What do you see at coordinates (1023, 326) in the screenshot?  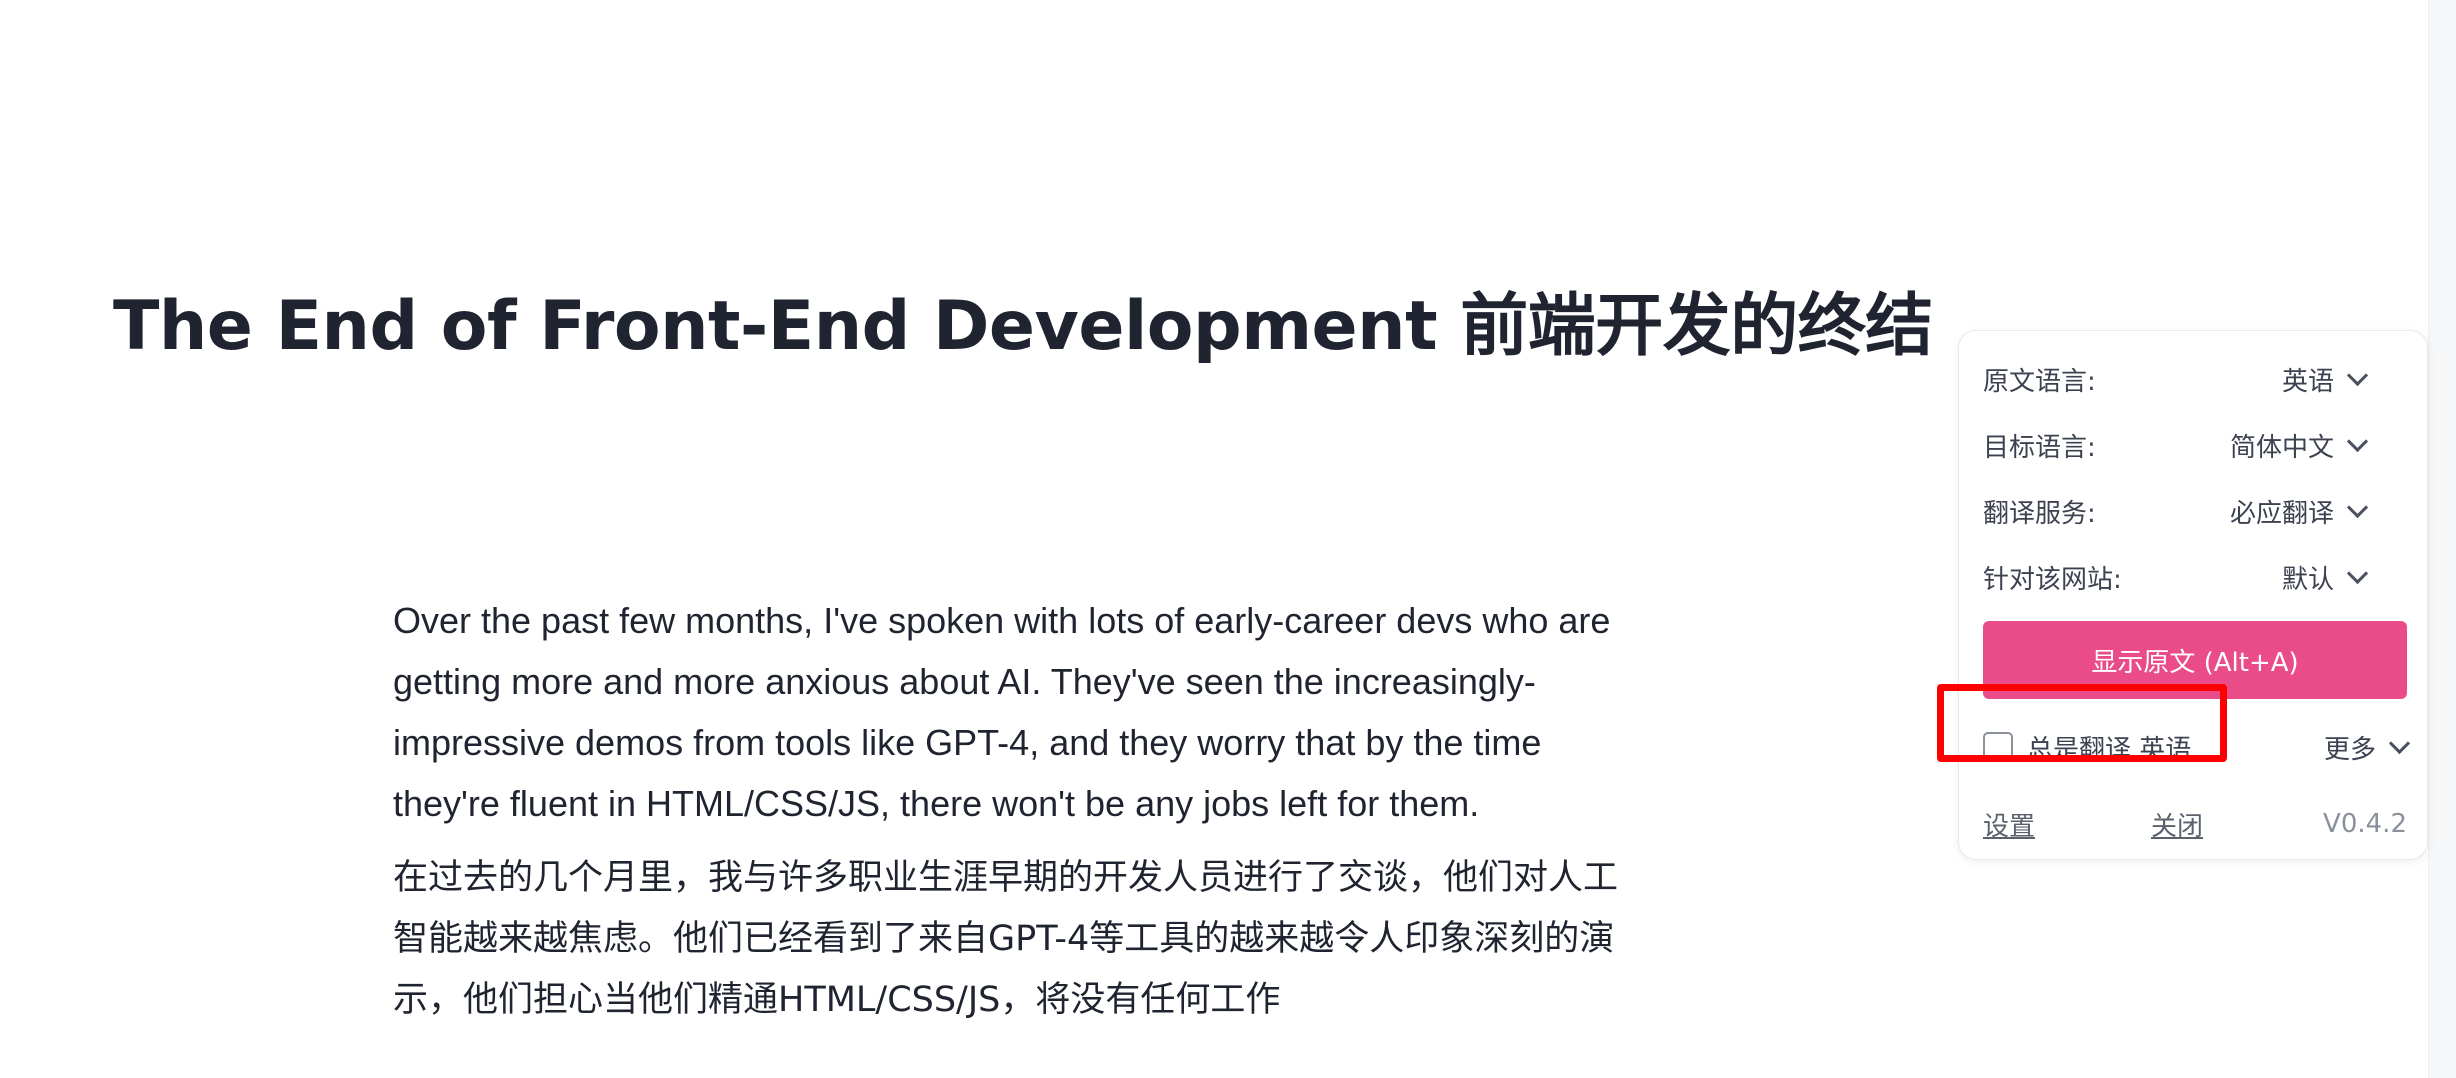 I see `article-title: The End of Front-End Development 前端开发的终结` at bounding box center [1023, 326].